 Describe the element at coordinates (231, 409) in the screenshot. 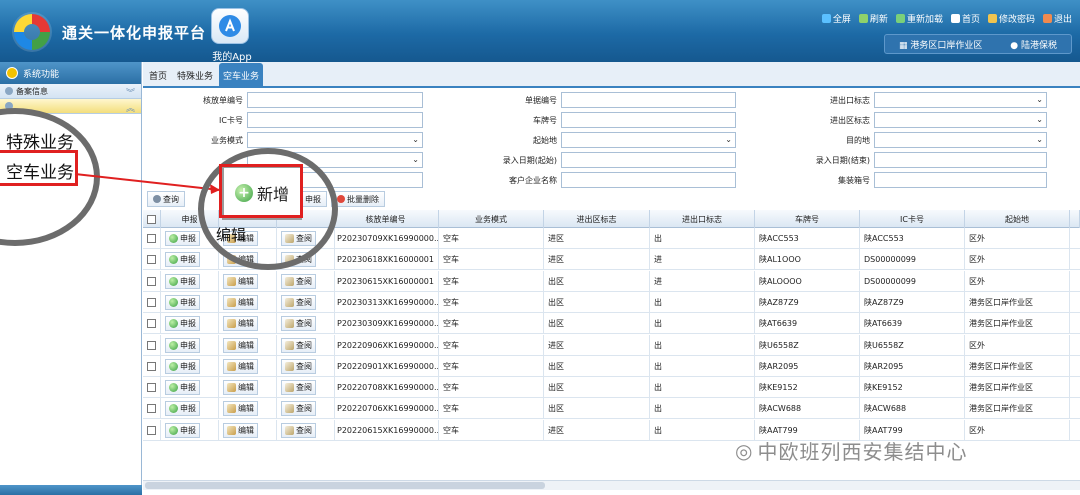

I see `edit-icon` at that location.